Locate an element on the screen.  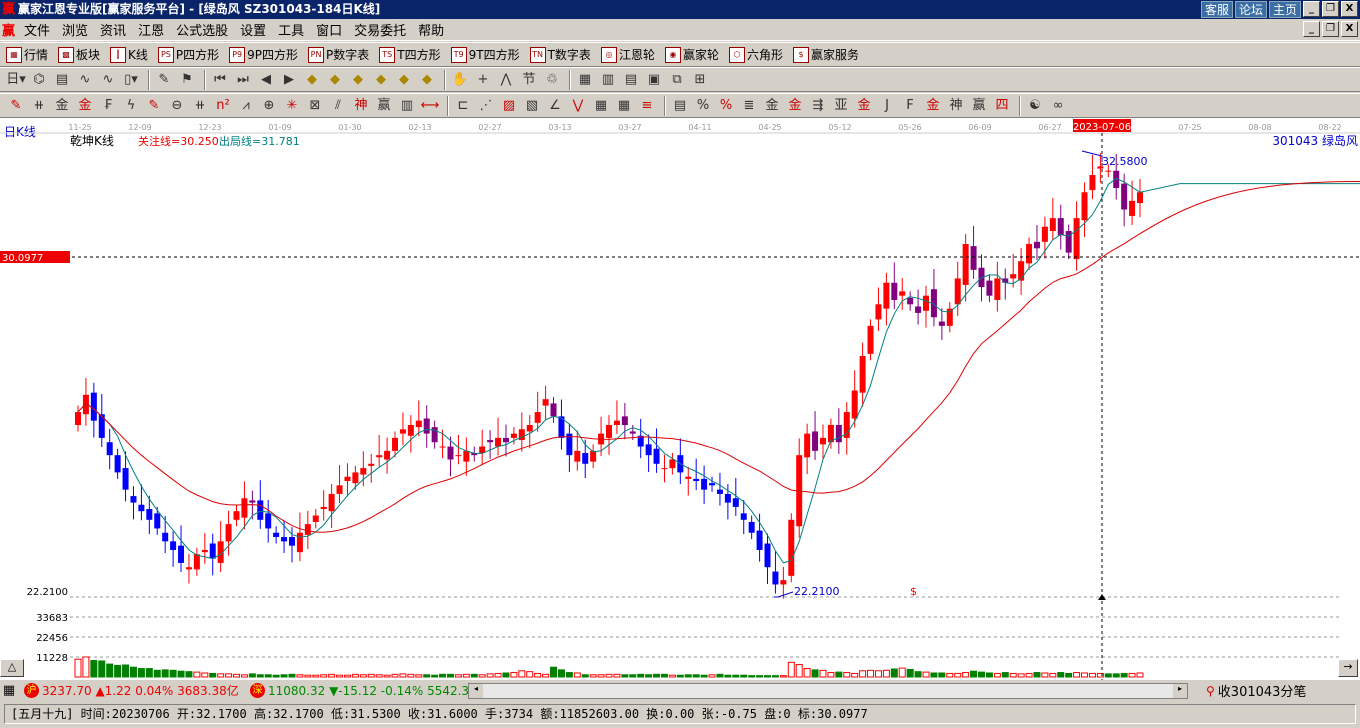
table-icon: ▦ is located at coordinates (9, 691).